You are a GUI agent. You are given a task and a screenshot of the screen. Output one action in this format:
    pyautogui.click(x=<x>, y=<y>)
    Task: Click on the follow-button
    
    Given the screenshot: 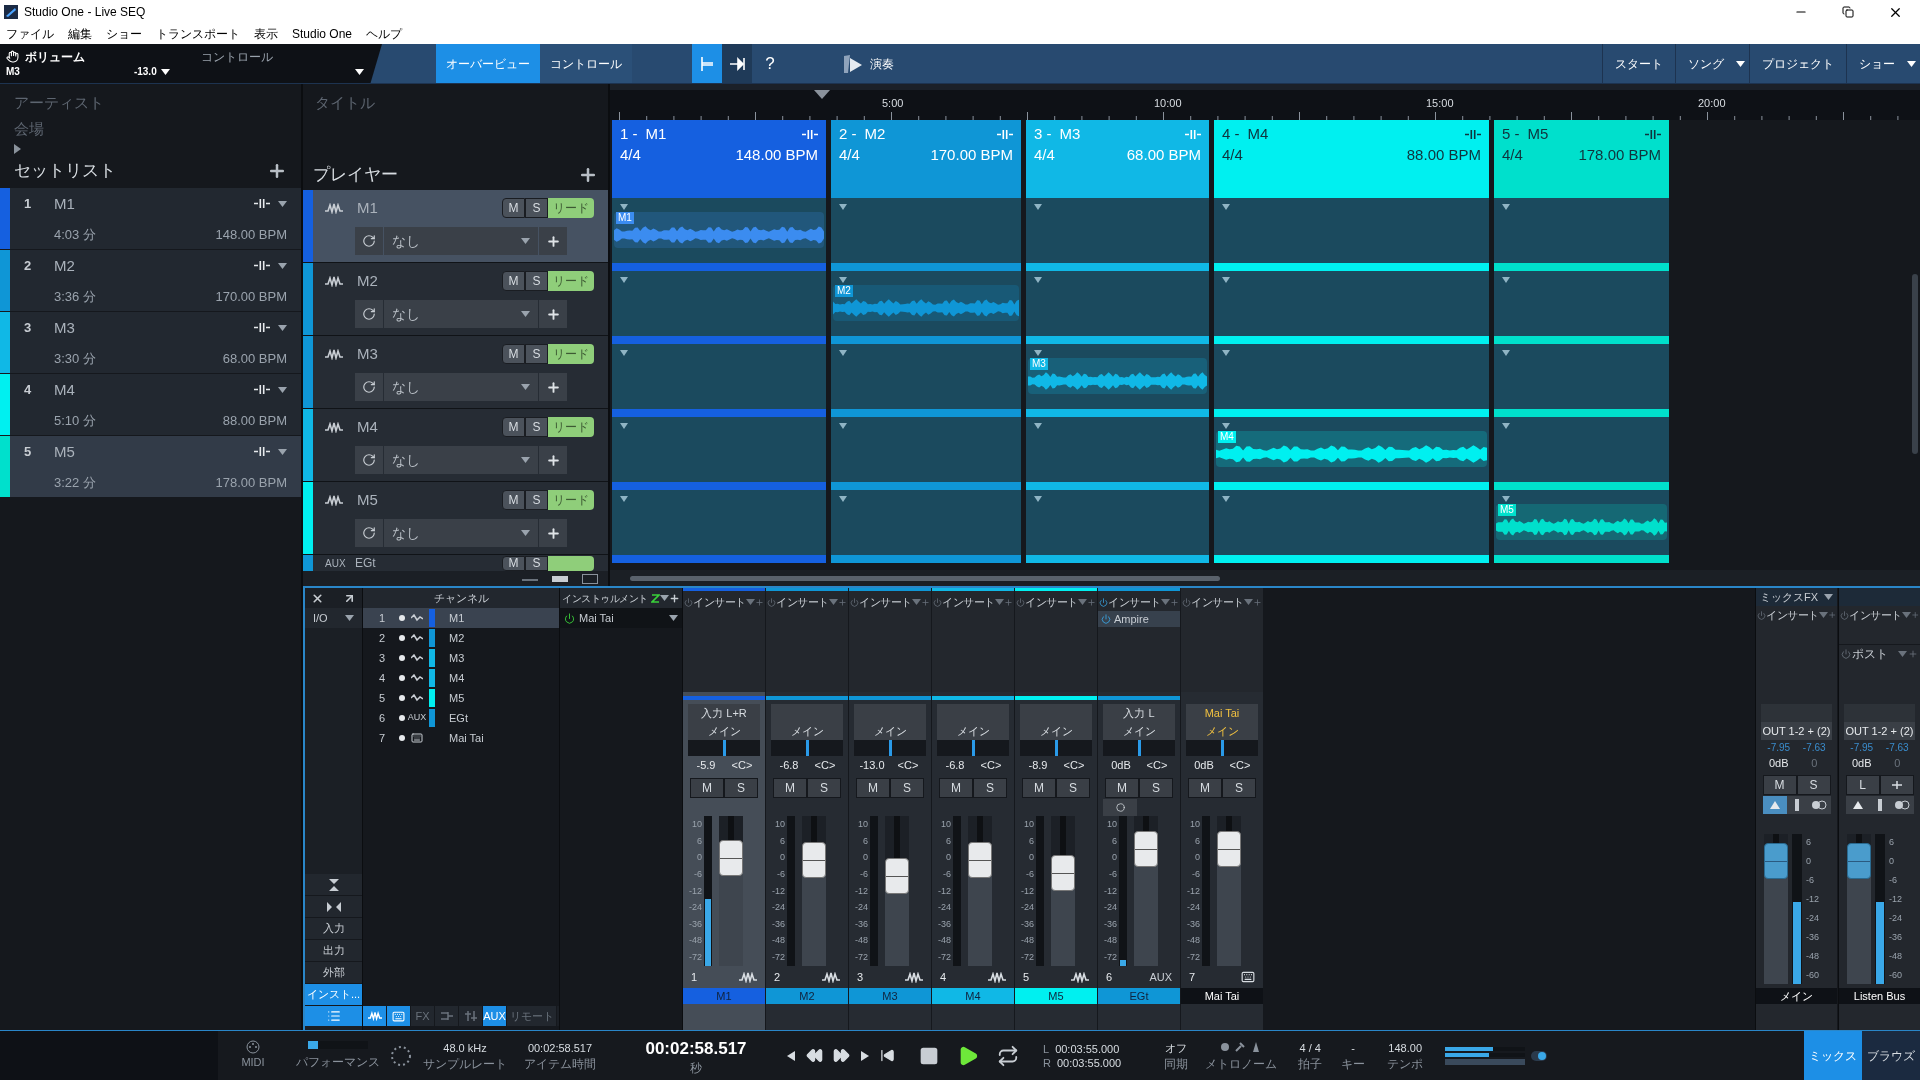 What is the action you would take?
    pyautogui.click(x=737, y=63)
    